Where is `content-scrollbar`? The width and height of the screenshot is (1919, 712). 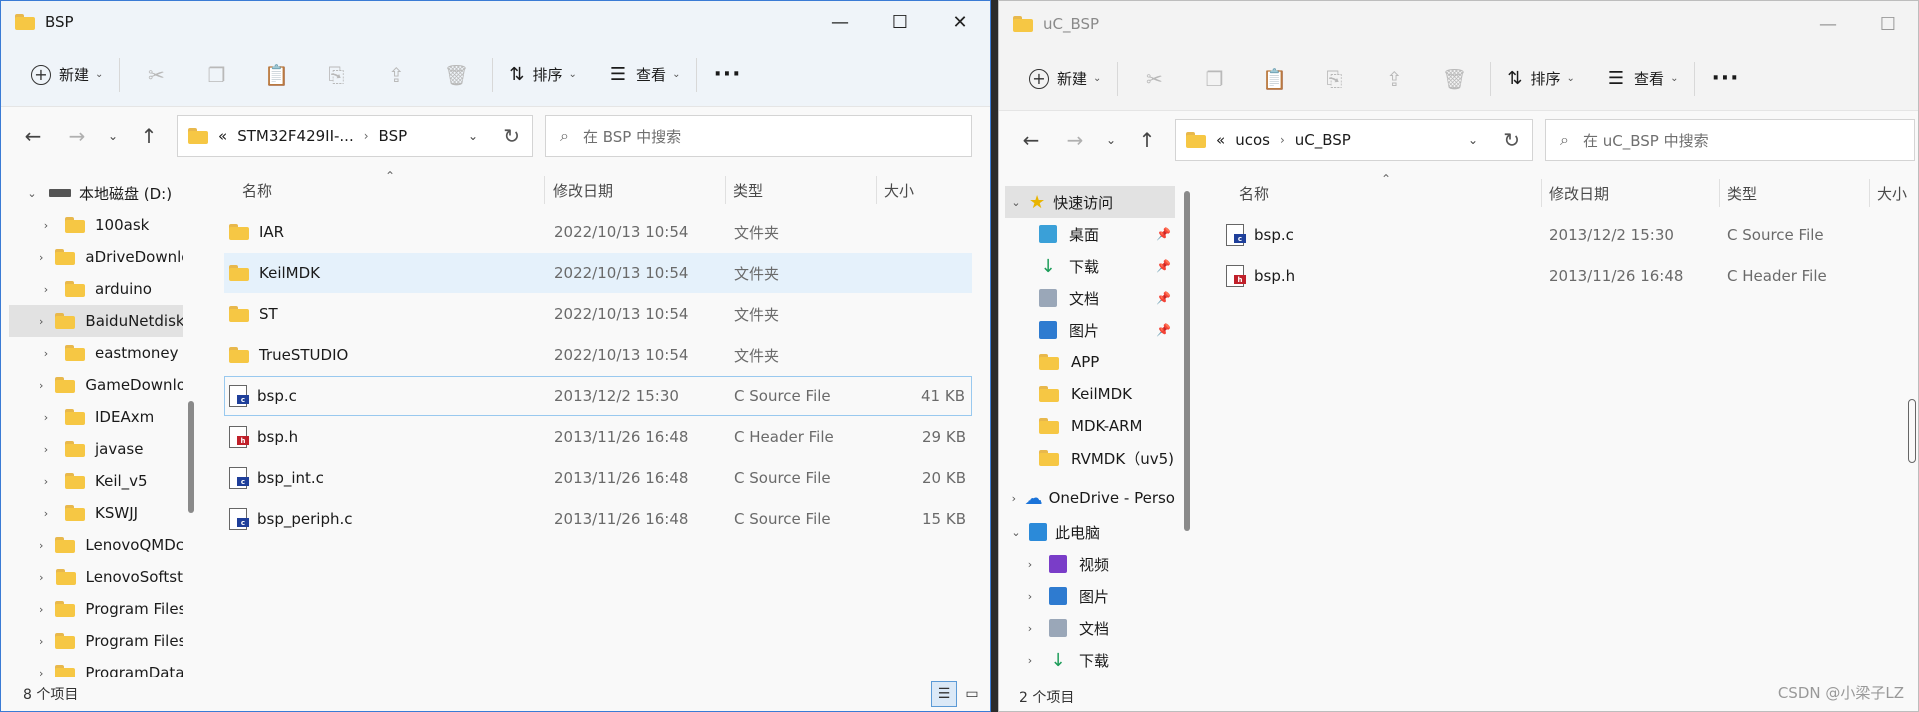
content-scrollbar is located at coordinates (1912, 431).